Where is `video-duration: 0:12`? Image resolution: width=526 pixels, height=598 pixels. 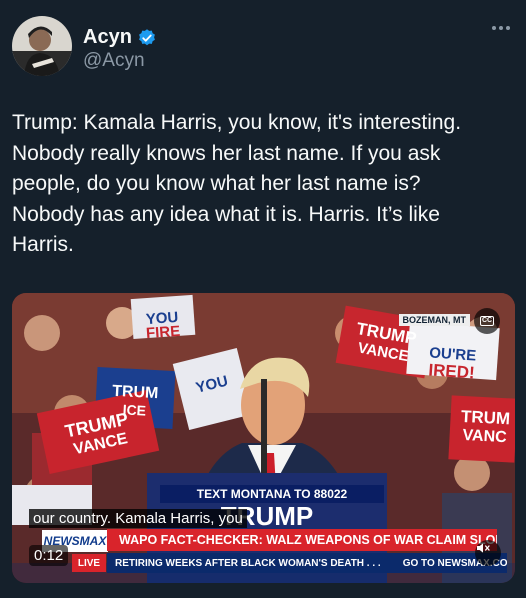
video-duration: 0:12 is located at coordinates (49, 555).